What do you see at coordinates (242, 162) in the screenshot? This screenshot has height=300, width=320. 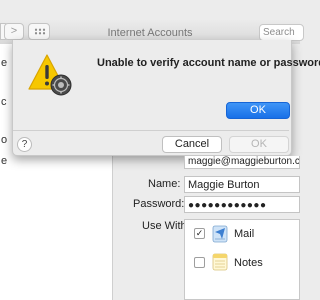 I see `description-field: maggie@maggieburton.co.uk` at bounding box center [242, 162].